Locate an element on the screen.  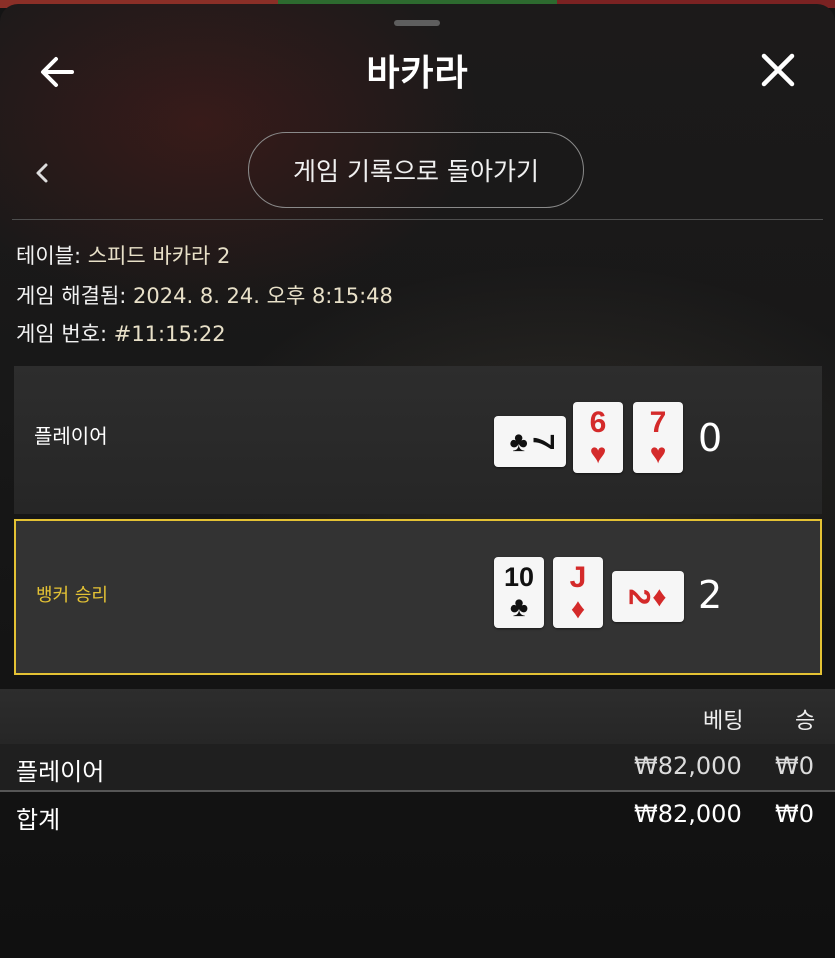
info-label: 테이블: is located at coordinates (49, 256).